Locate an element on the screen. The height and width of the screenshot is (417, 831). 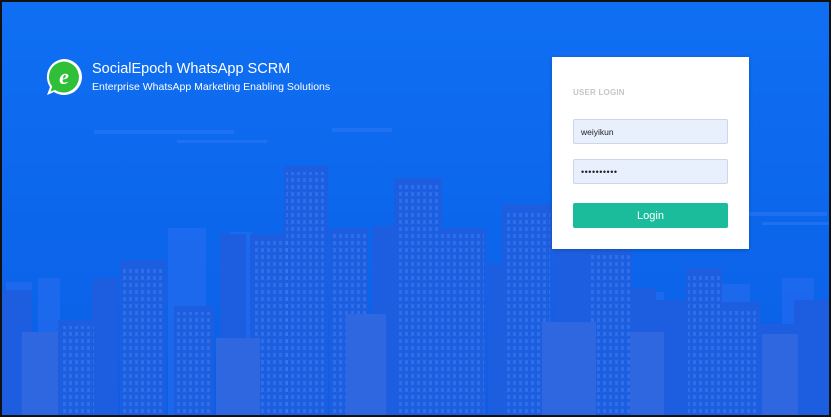
login-heading: USER LOGIN is located at coordinates (599, 92).